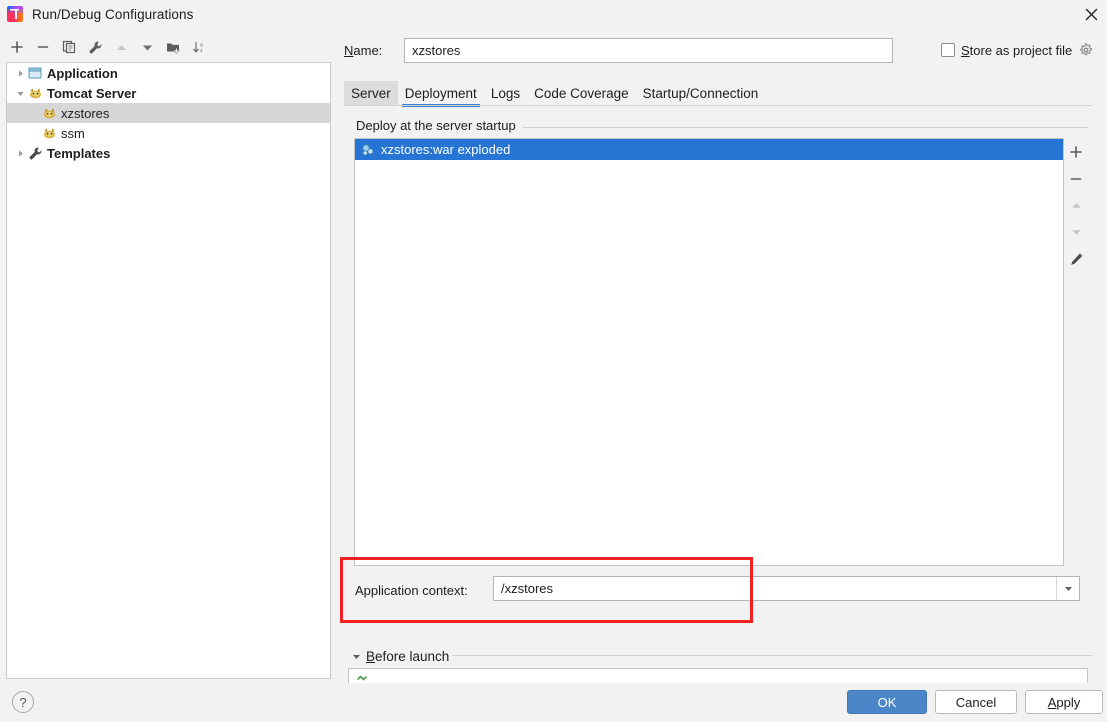 This screenshot has width=1107, height=722. What do you see at coordinates (437, 125) in the screenshot?
I see `deploy-group-title: Deploy at the server startup` at bounding box center [437, 125].